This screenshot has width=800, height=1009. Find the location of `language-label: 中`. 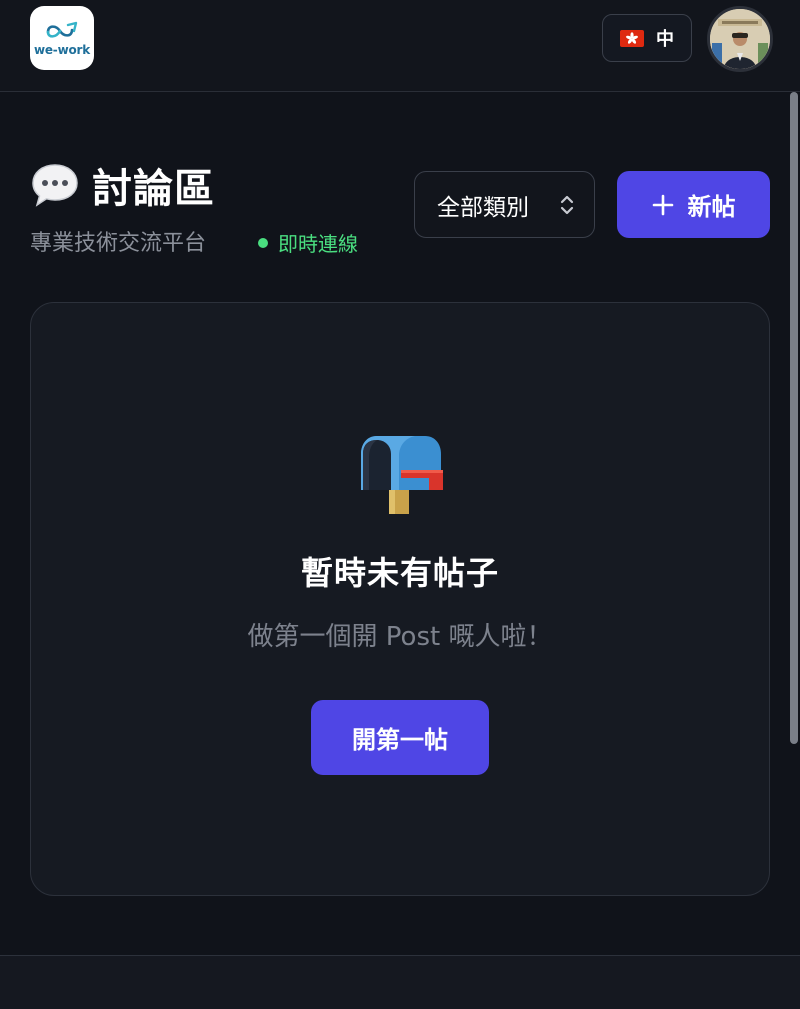

language-label: 中 is located at coordinates (665, 39).